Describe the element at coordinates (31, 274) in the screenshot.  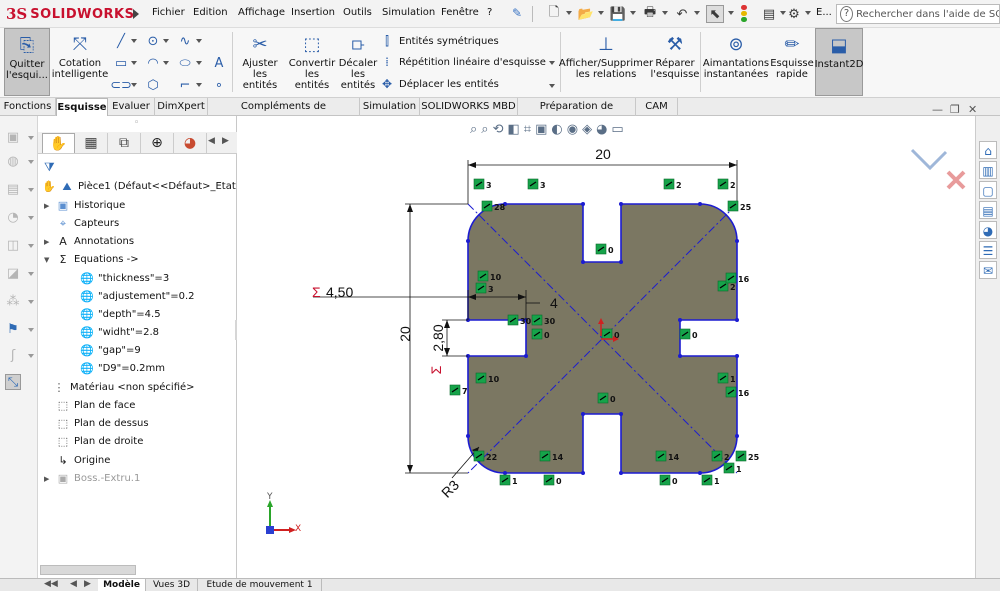
I see `rib-dropdown-arrow` at that location.